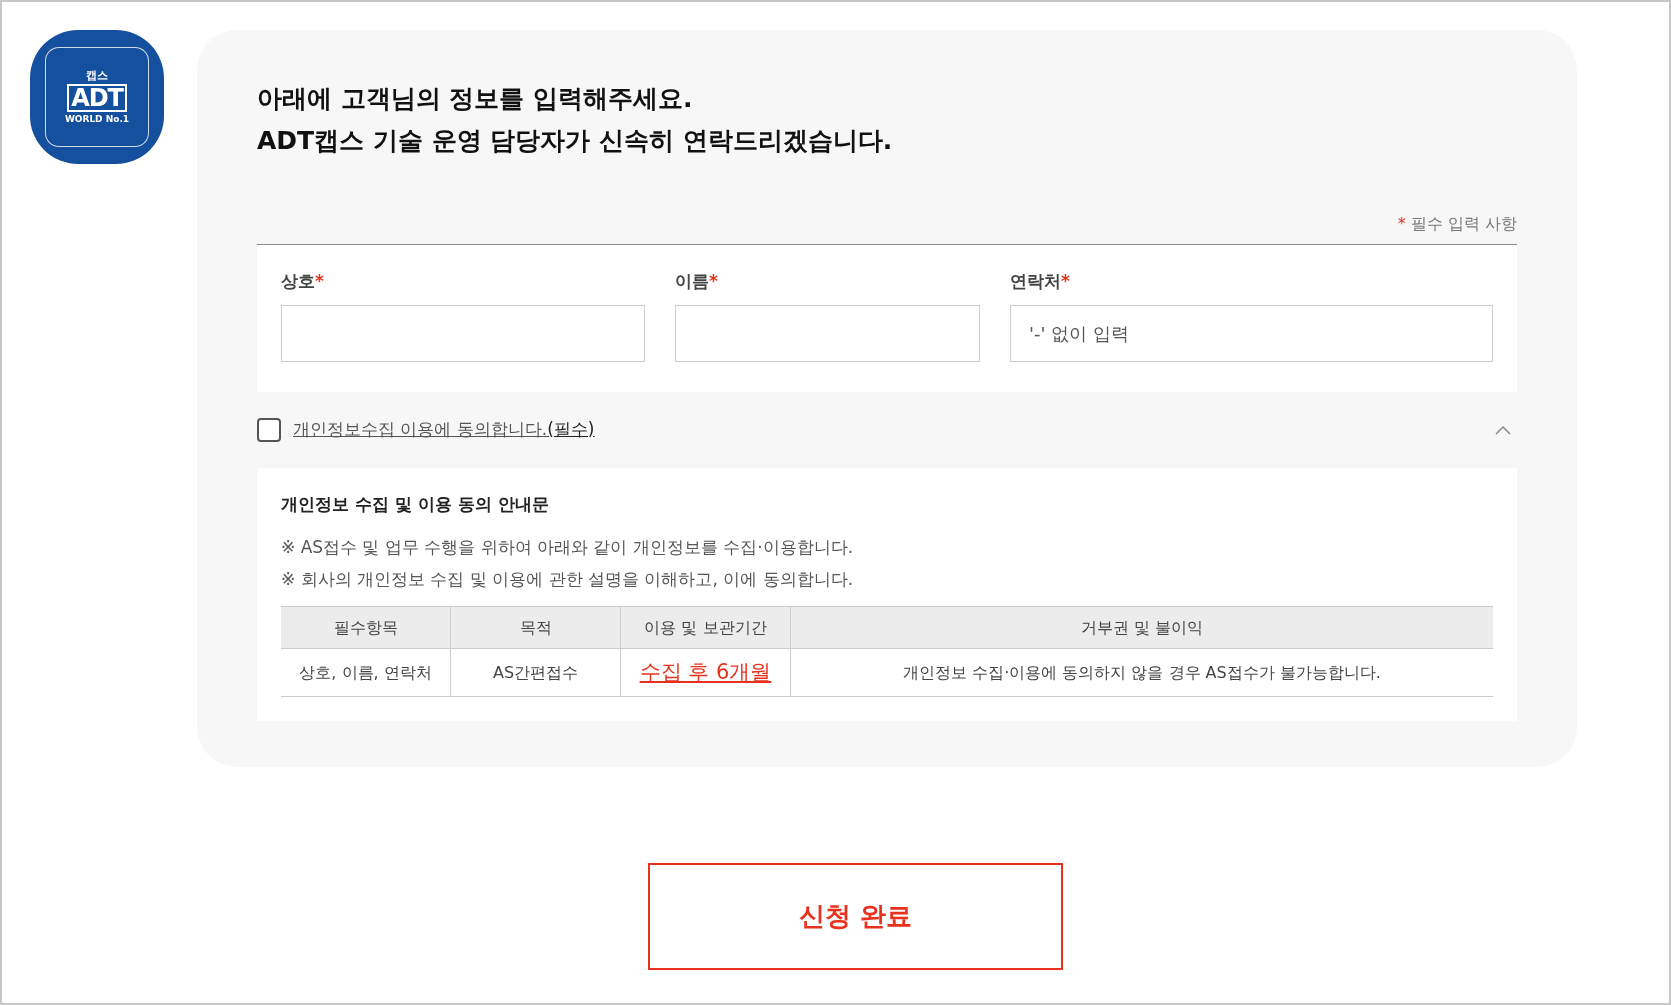 This screenshot has height=1005, width=1671. I want to click on table-cell: AS간편접수, so click(536, 672).